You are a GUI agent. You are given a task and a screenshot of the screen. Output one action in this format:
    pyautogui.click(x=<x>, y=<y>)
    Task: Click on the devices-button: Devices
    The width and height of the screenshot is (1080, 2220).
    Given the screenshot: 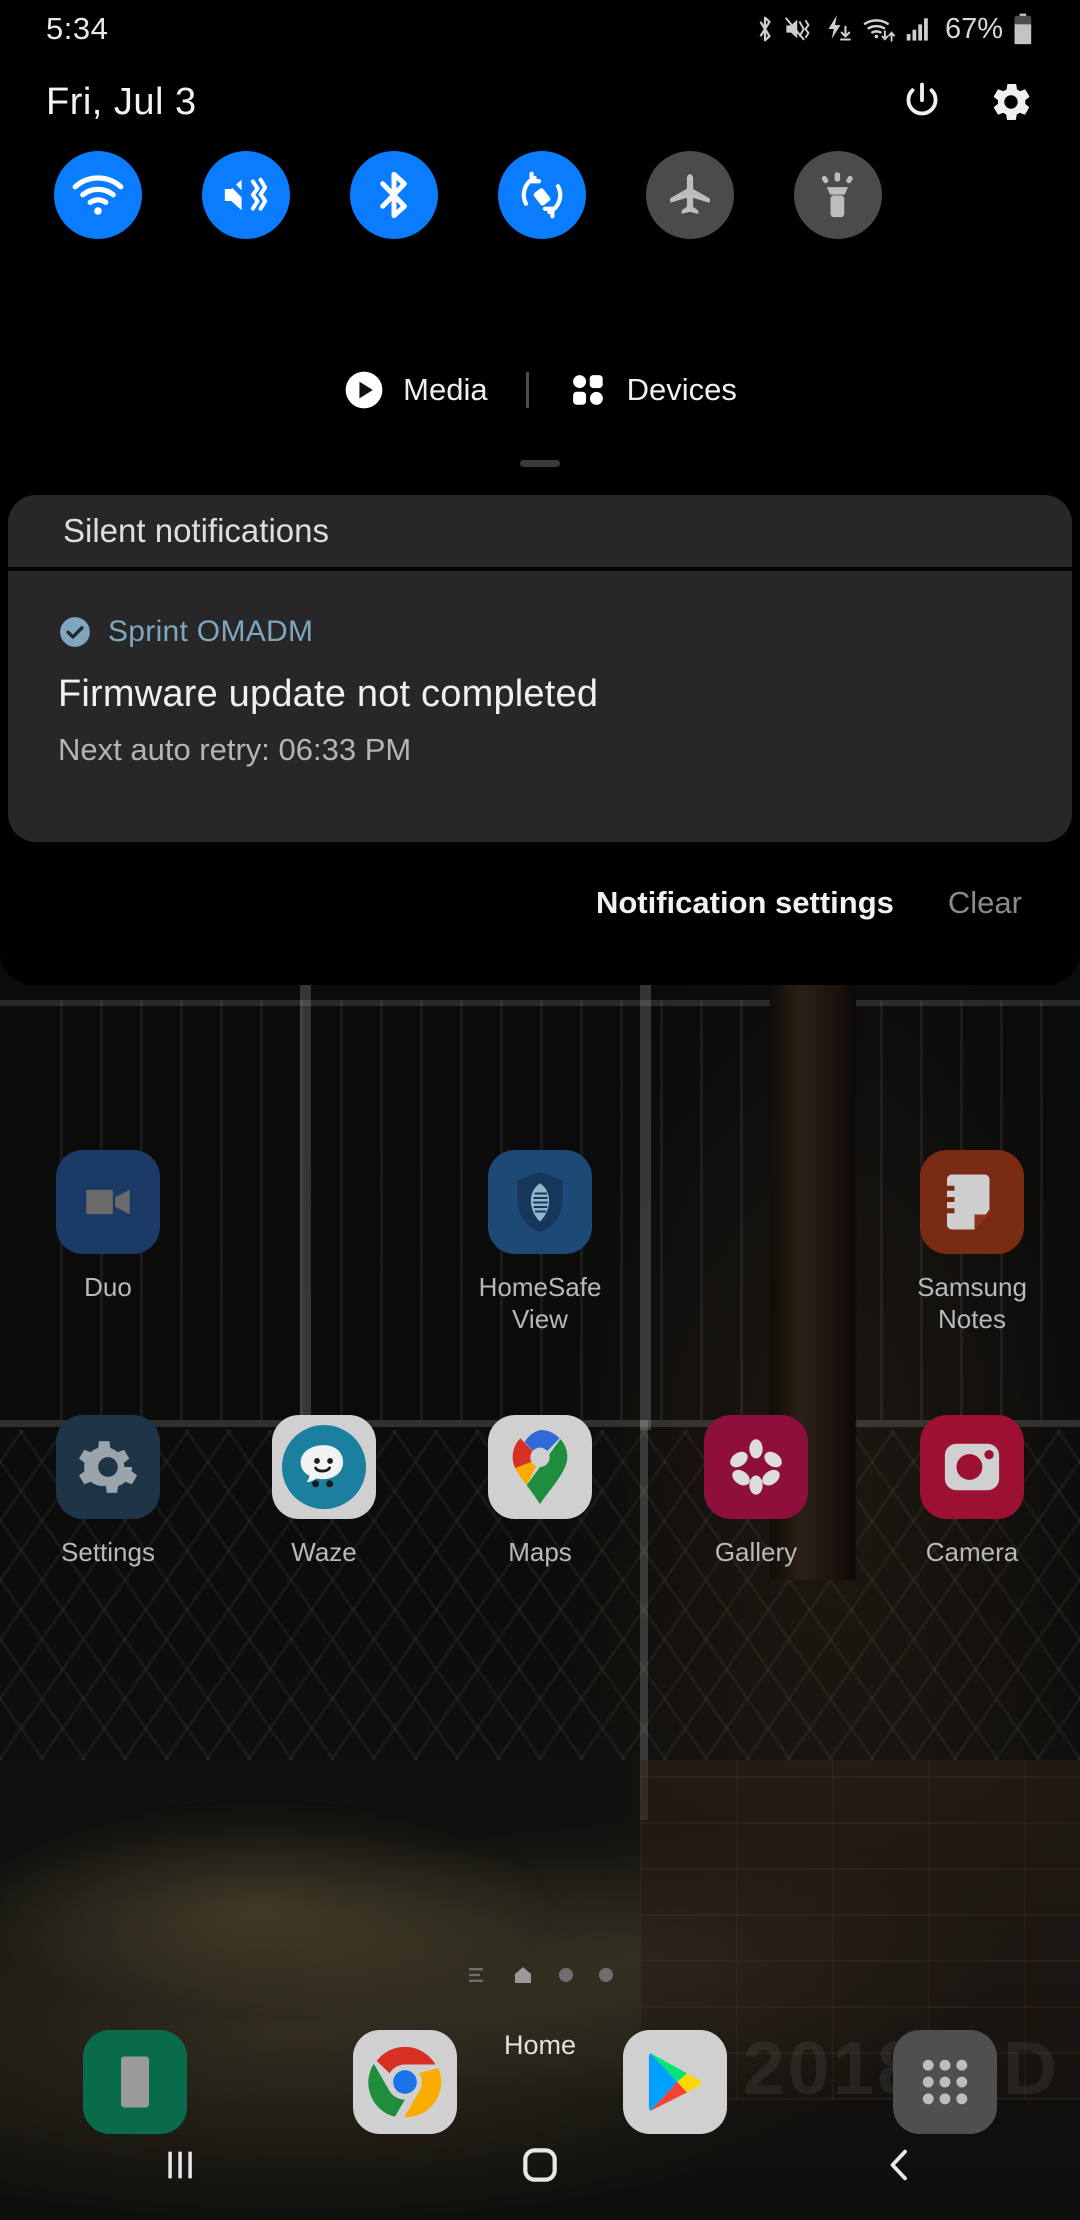 What is the action you would take?
    pyautogui.click(x=652, y=390)
    